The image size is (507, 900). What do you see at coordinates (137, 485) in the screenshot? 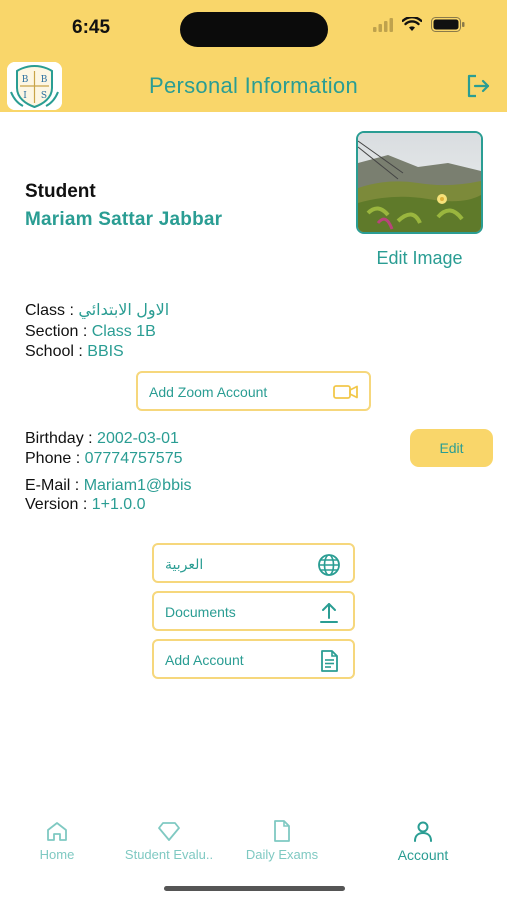
I see `email-value: Mariam1@bbis` at bounding box center [137, 485].